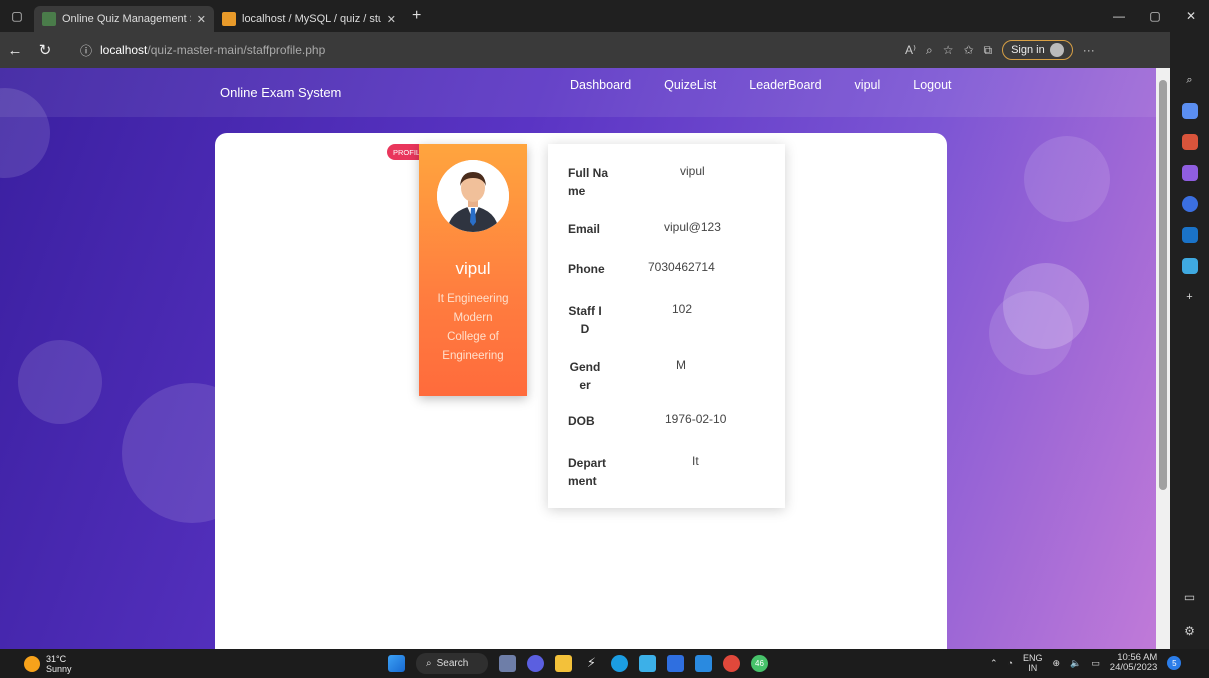 This screenshot has height=678, width=1209. I want to click on back-icon: ←, so click(15, 50).